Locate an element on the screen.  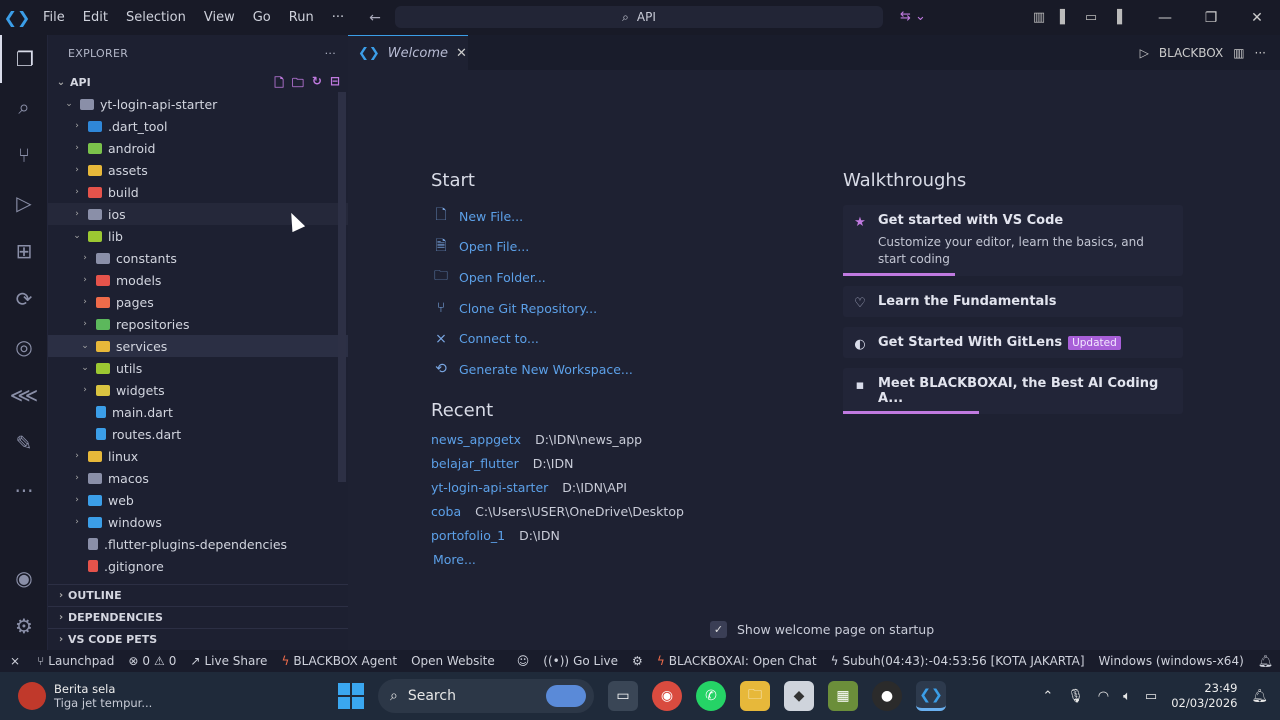
menu-more: ··· is located at coordinates (338, 17).